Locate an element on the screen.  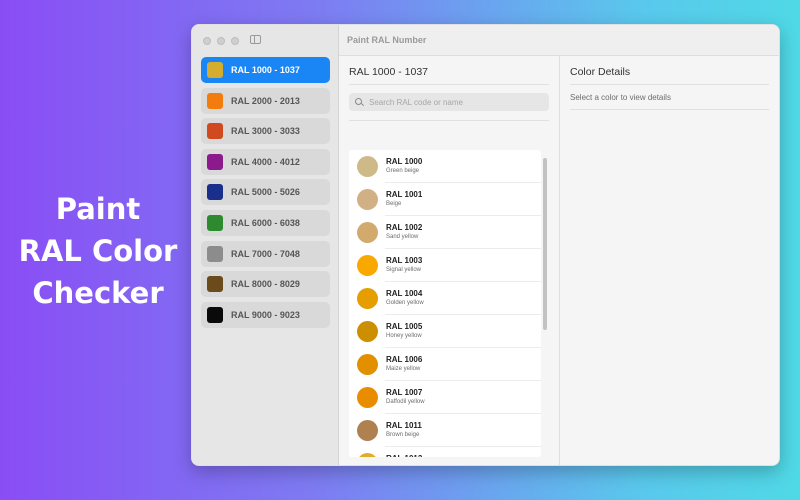
color-code: RAL 1011 is located at coordinates (404, 425).